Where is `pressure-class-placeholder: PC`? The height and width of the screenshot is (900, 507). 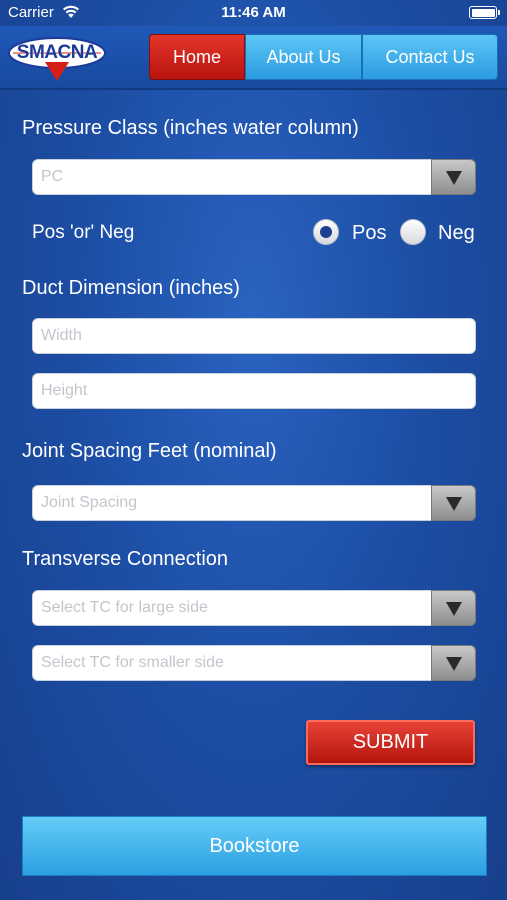 pressure-class-placeholder: PC is located at coordinates (52, 176).